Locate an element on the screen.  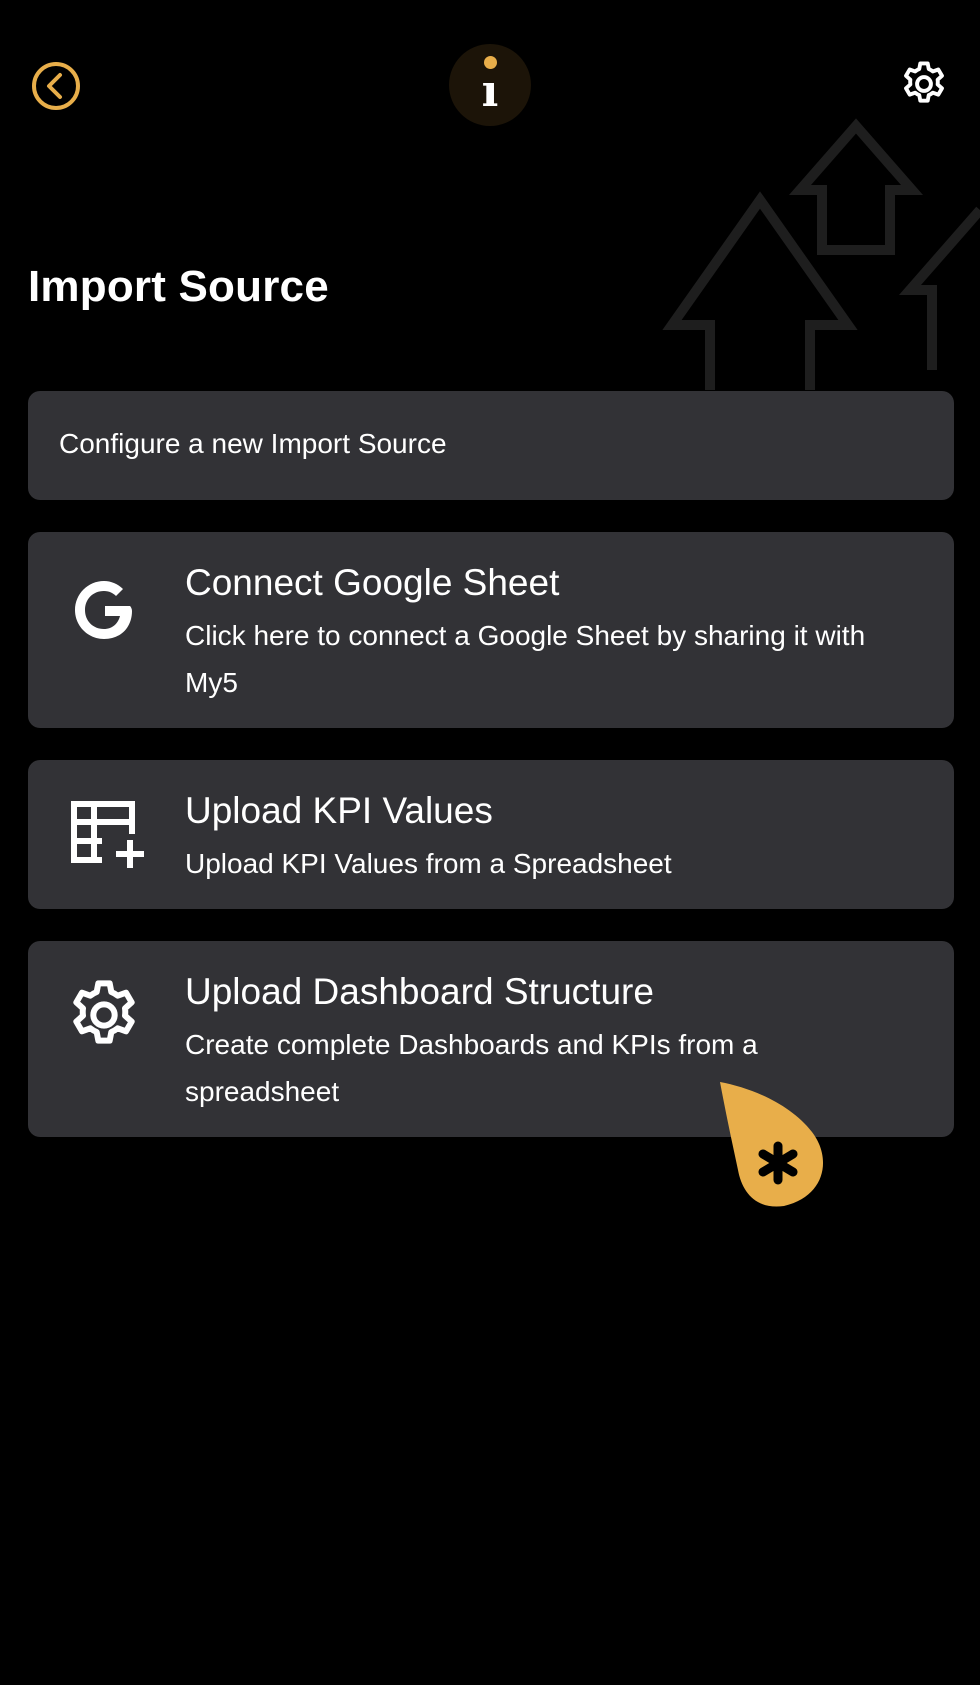
settings-button is located at coordinates (924, 84).